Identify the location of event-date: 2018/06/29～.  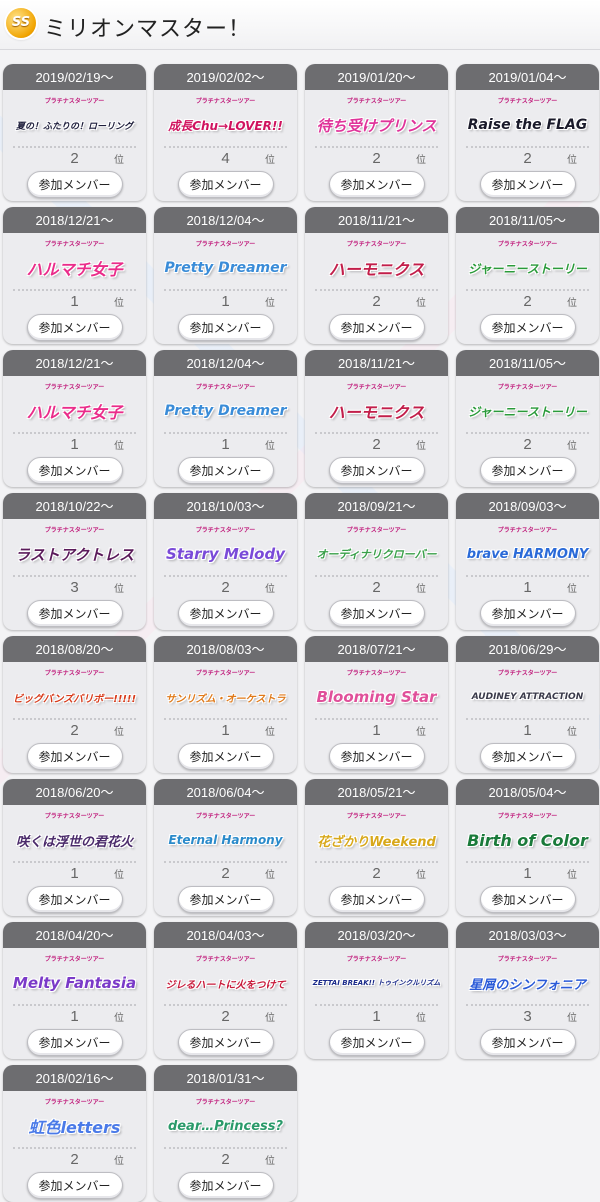
(527, 649).